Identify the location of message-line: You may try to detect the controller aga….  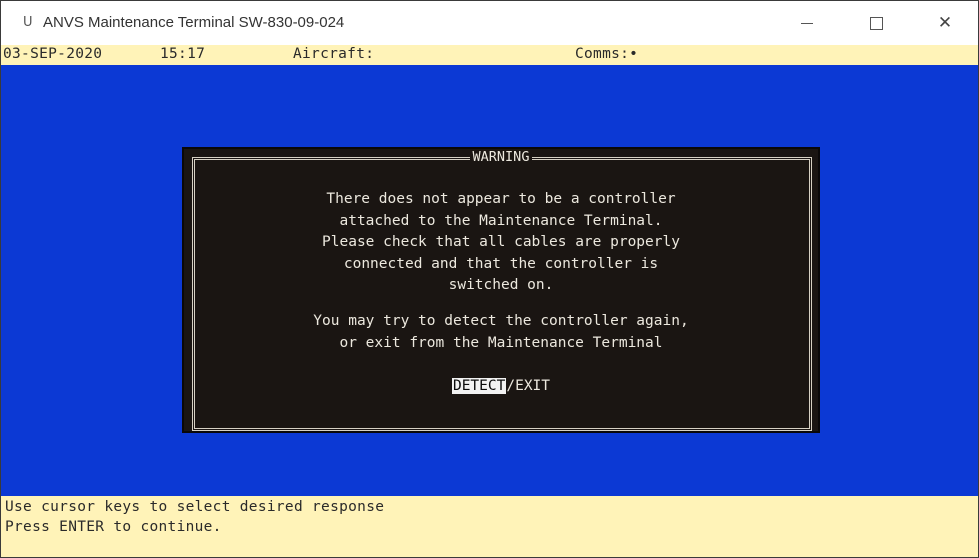
(501, 321).